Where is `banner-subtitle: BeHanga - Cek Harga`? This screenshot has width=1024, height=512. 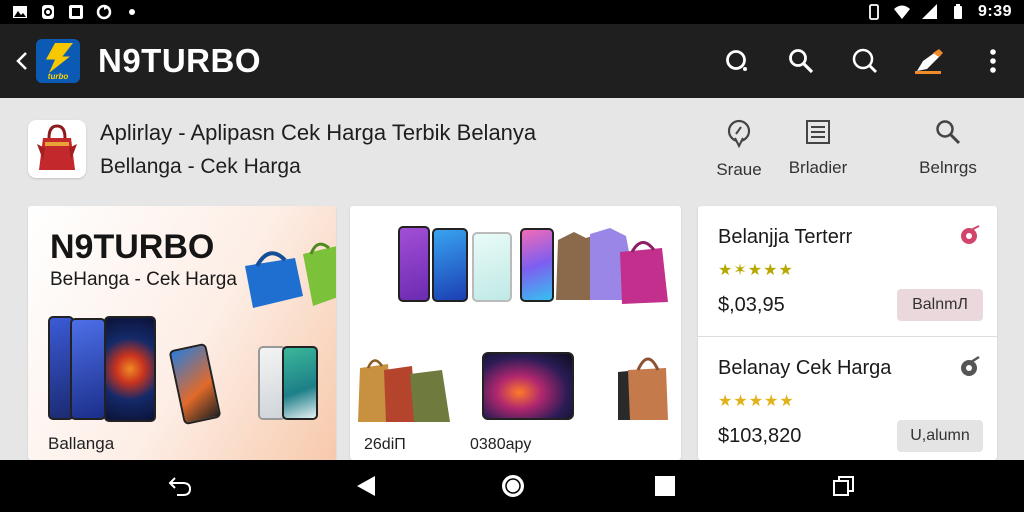
banner-subtitle: BeHanga - Cek Harga is located at coordinates (143, 279).